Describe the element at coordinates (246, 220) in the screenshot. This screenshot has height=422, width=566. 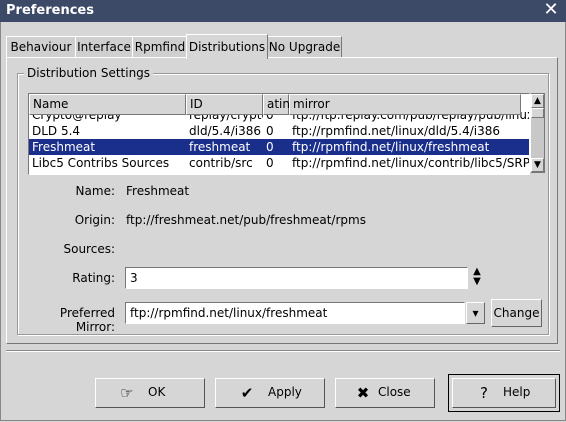
I see `origin-value: ftp://freshmeat.net/pub/freshmeat/rpms` at that location.